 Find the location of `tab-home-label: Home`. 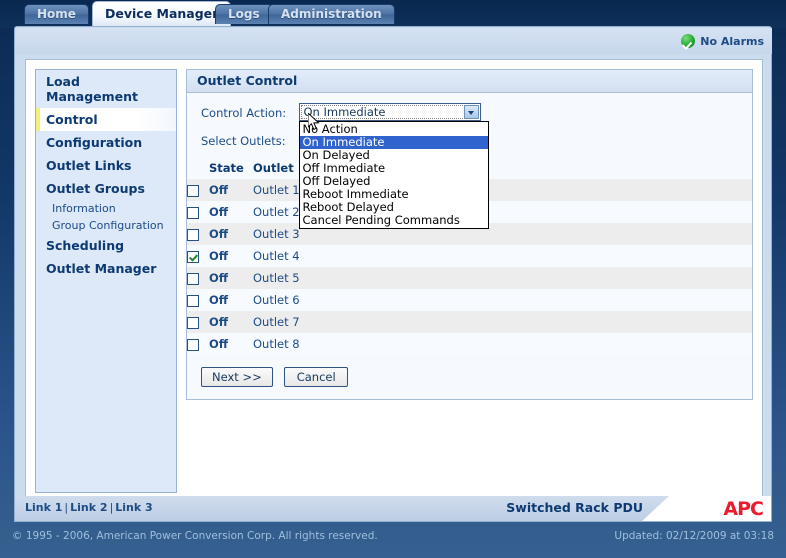

tab-home-label: Home is located at coordinates (56, 14).